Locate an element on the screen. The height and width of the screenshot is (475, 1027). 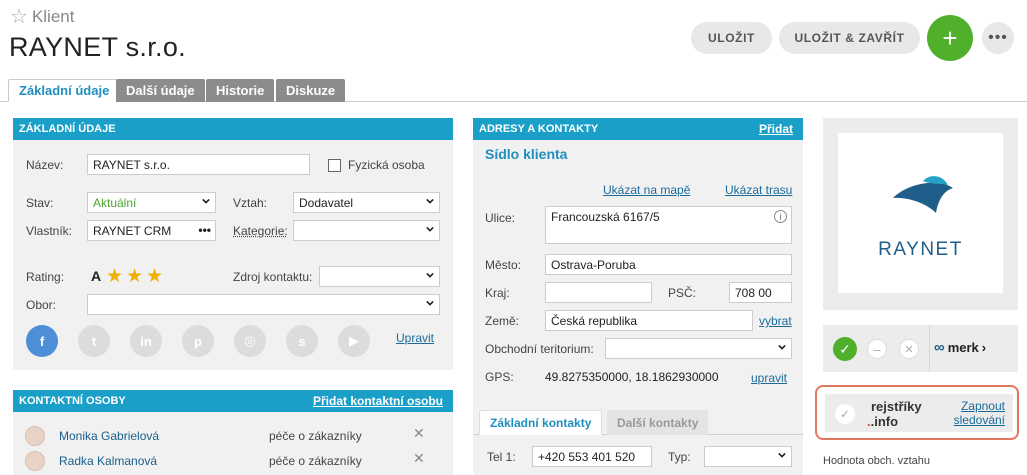
relation-select: Dodavatel is located at coordinates (366, 202).